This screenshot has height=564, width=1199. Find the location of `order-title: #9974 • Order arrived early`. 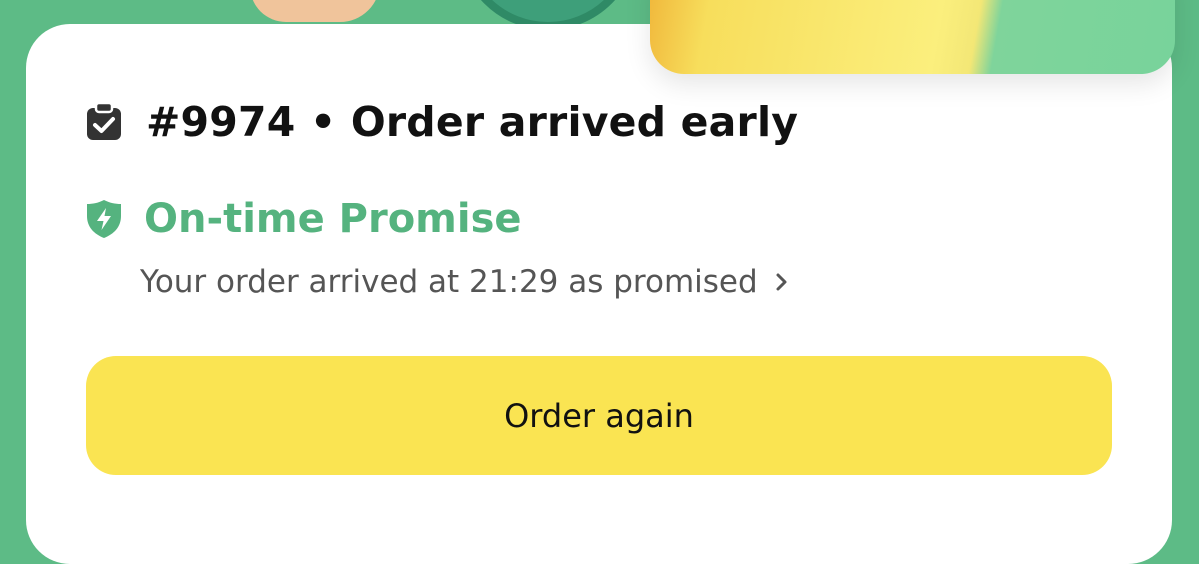

order-title: #9974 • Order arrived early is located at coordinates (472, 122).